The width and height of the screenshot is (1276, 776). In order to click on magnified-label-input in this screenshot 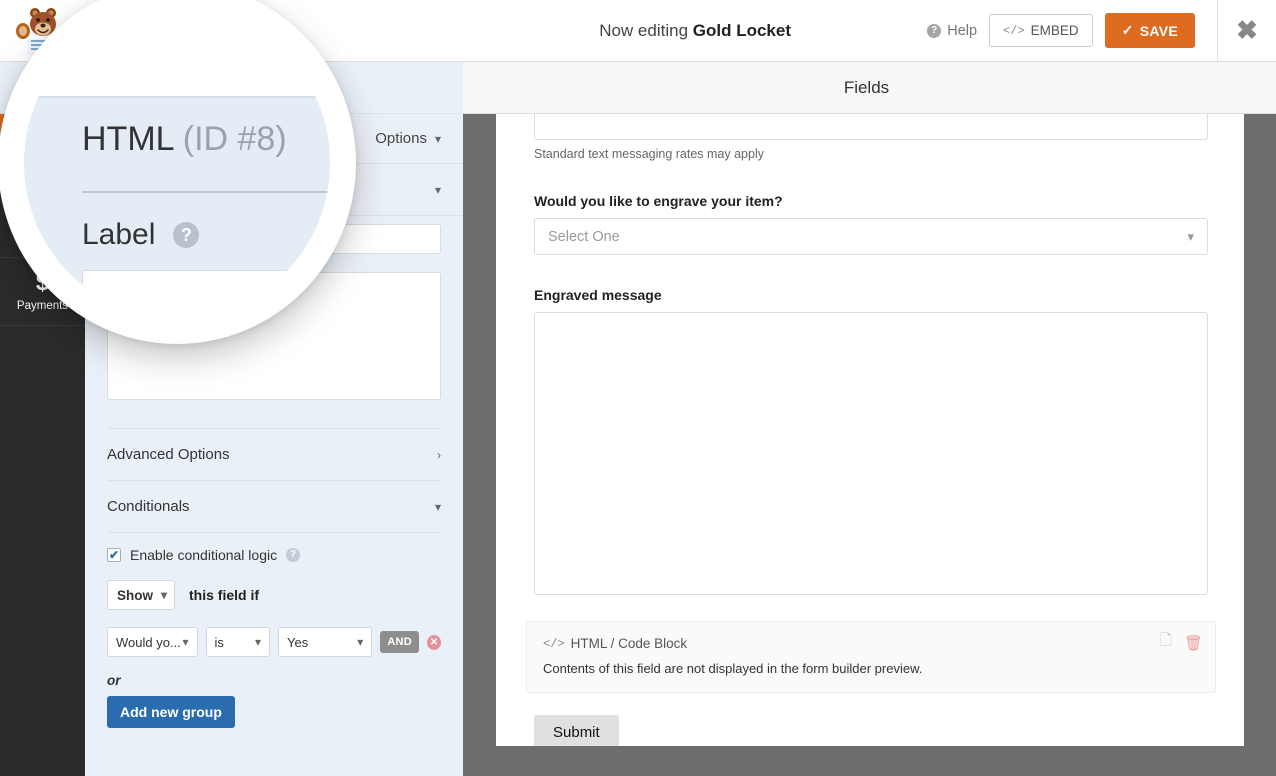, I will do `click(206, 294)`.